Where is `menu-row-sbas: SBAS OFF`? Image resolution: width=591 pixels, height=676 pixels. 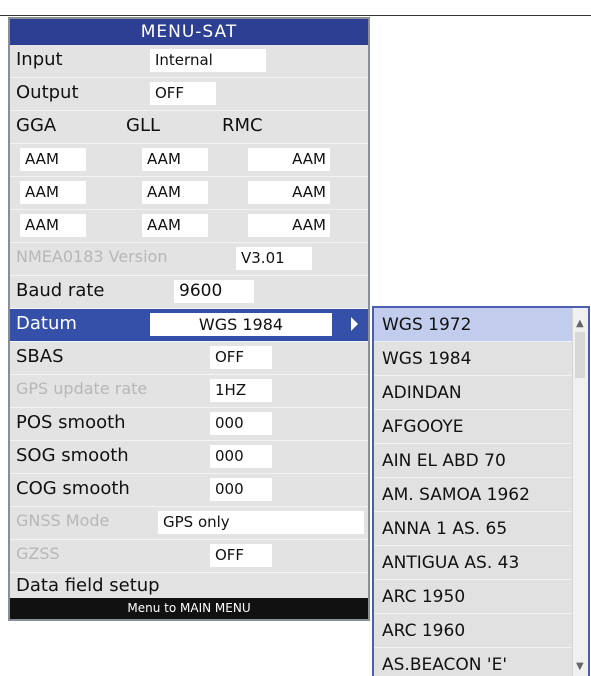
menu-row-sbas: SBAS OFF is located at coordinates (189, 358).